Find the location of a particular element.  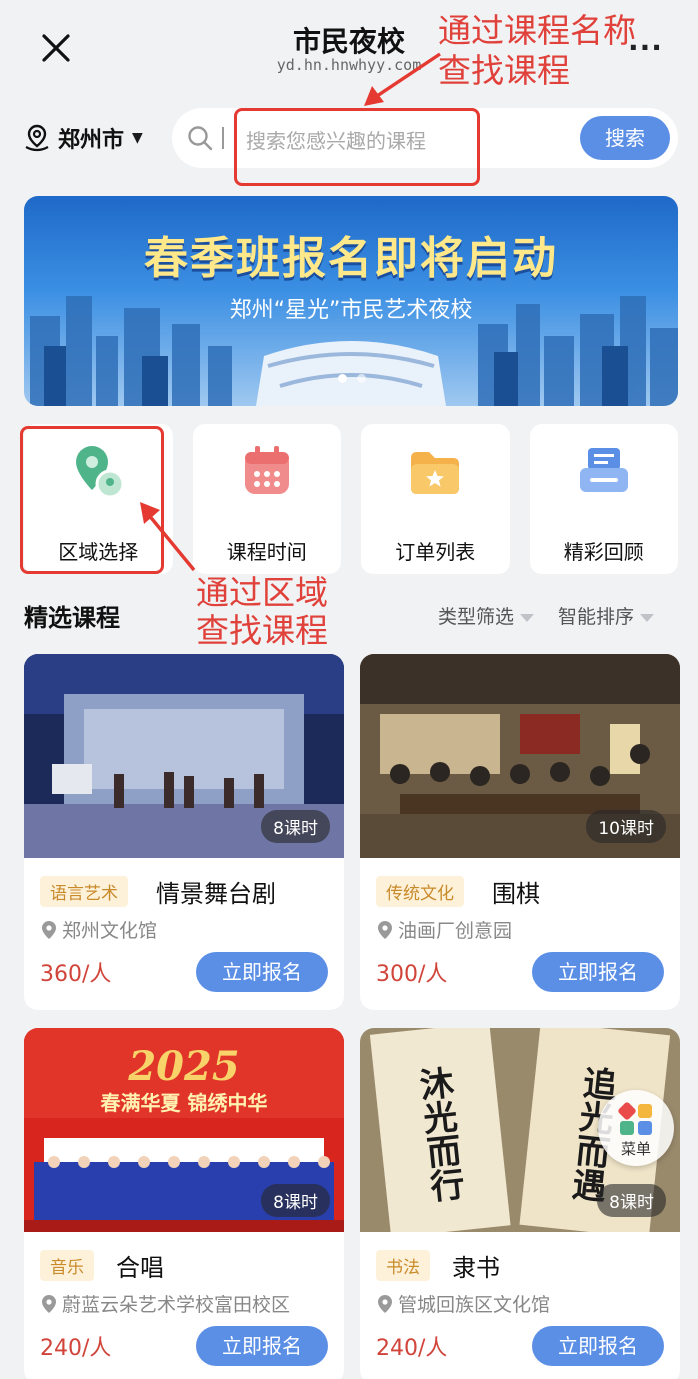

text-cursor is located at coordinates (223, 138).